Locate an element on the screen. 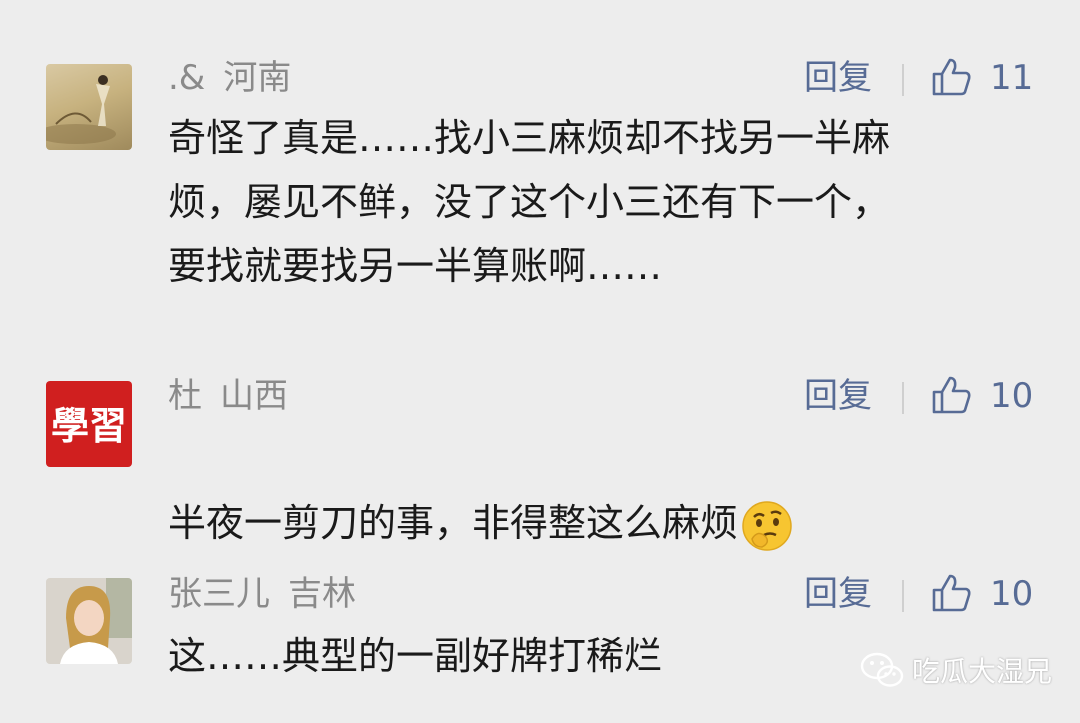 This screenshot has height=723, width=1080. wechat-icon is located at coordinates (882, 669).